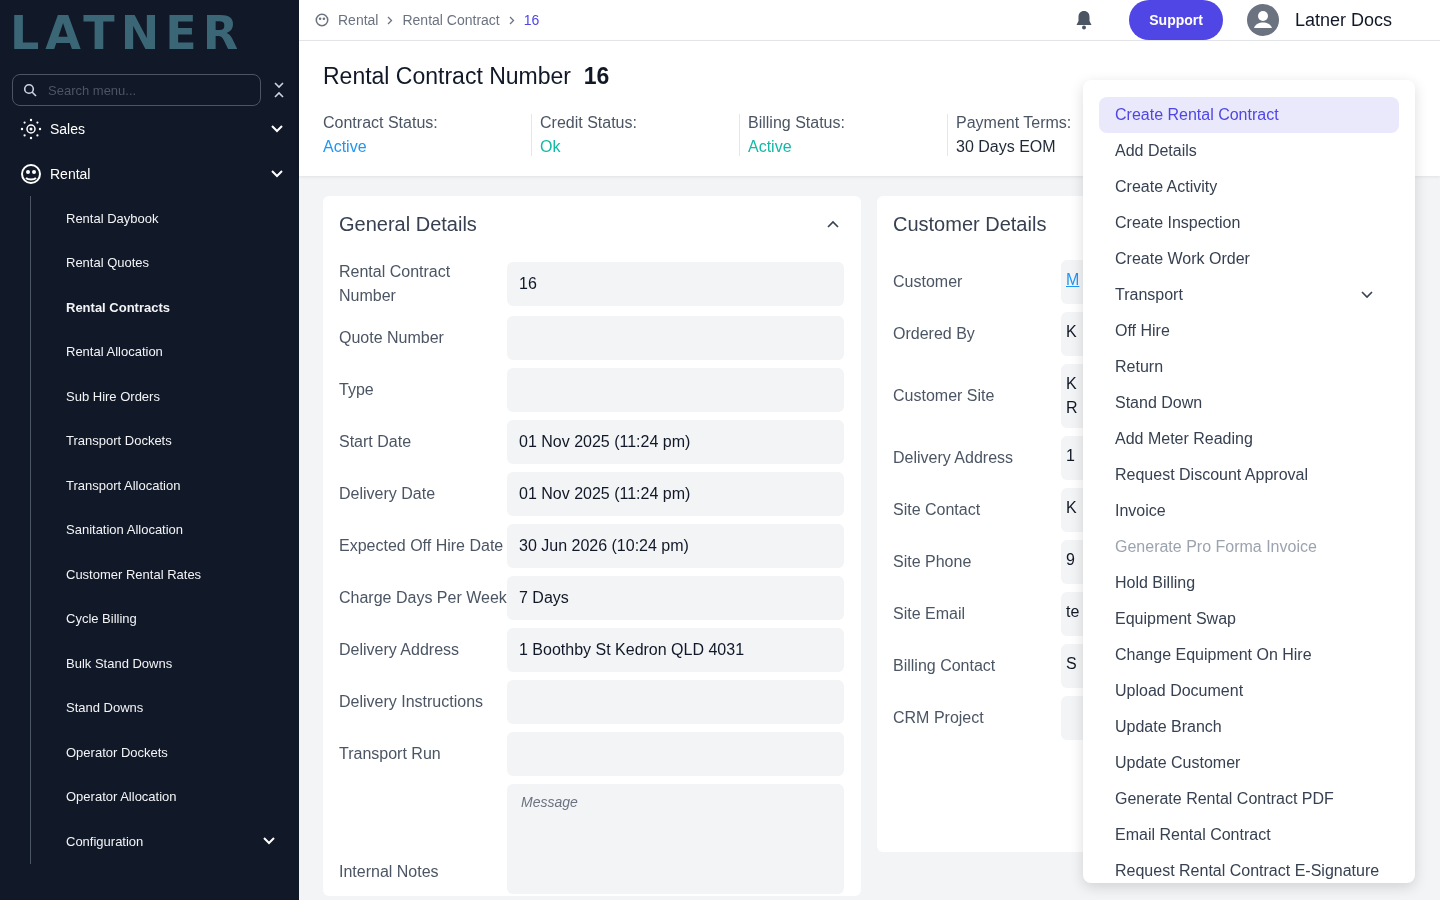 This screenshot has width=1440, height=900. Describe the element at coordinates (1084, 20) in the screenshot. I see `bell-icon` at that location.